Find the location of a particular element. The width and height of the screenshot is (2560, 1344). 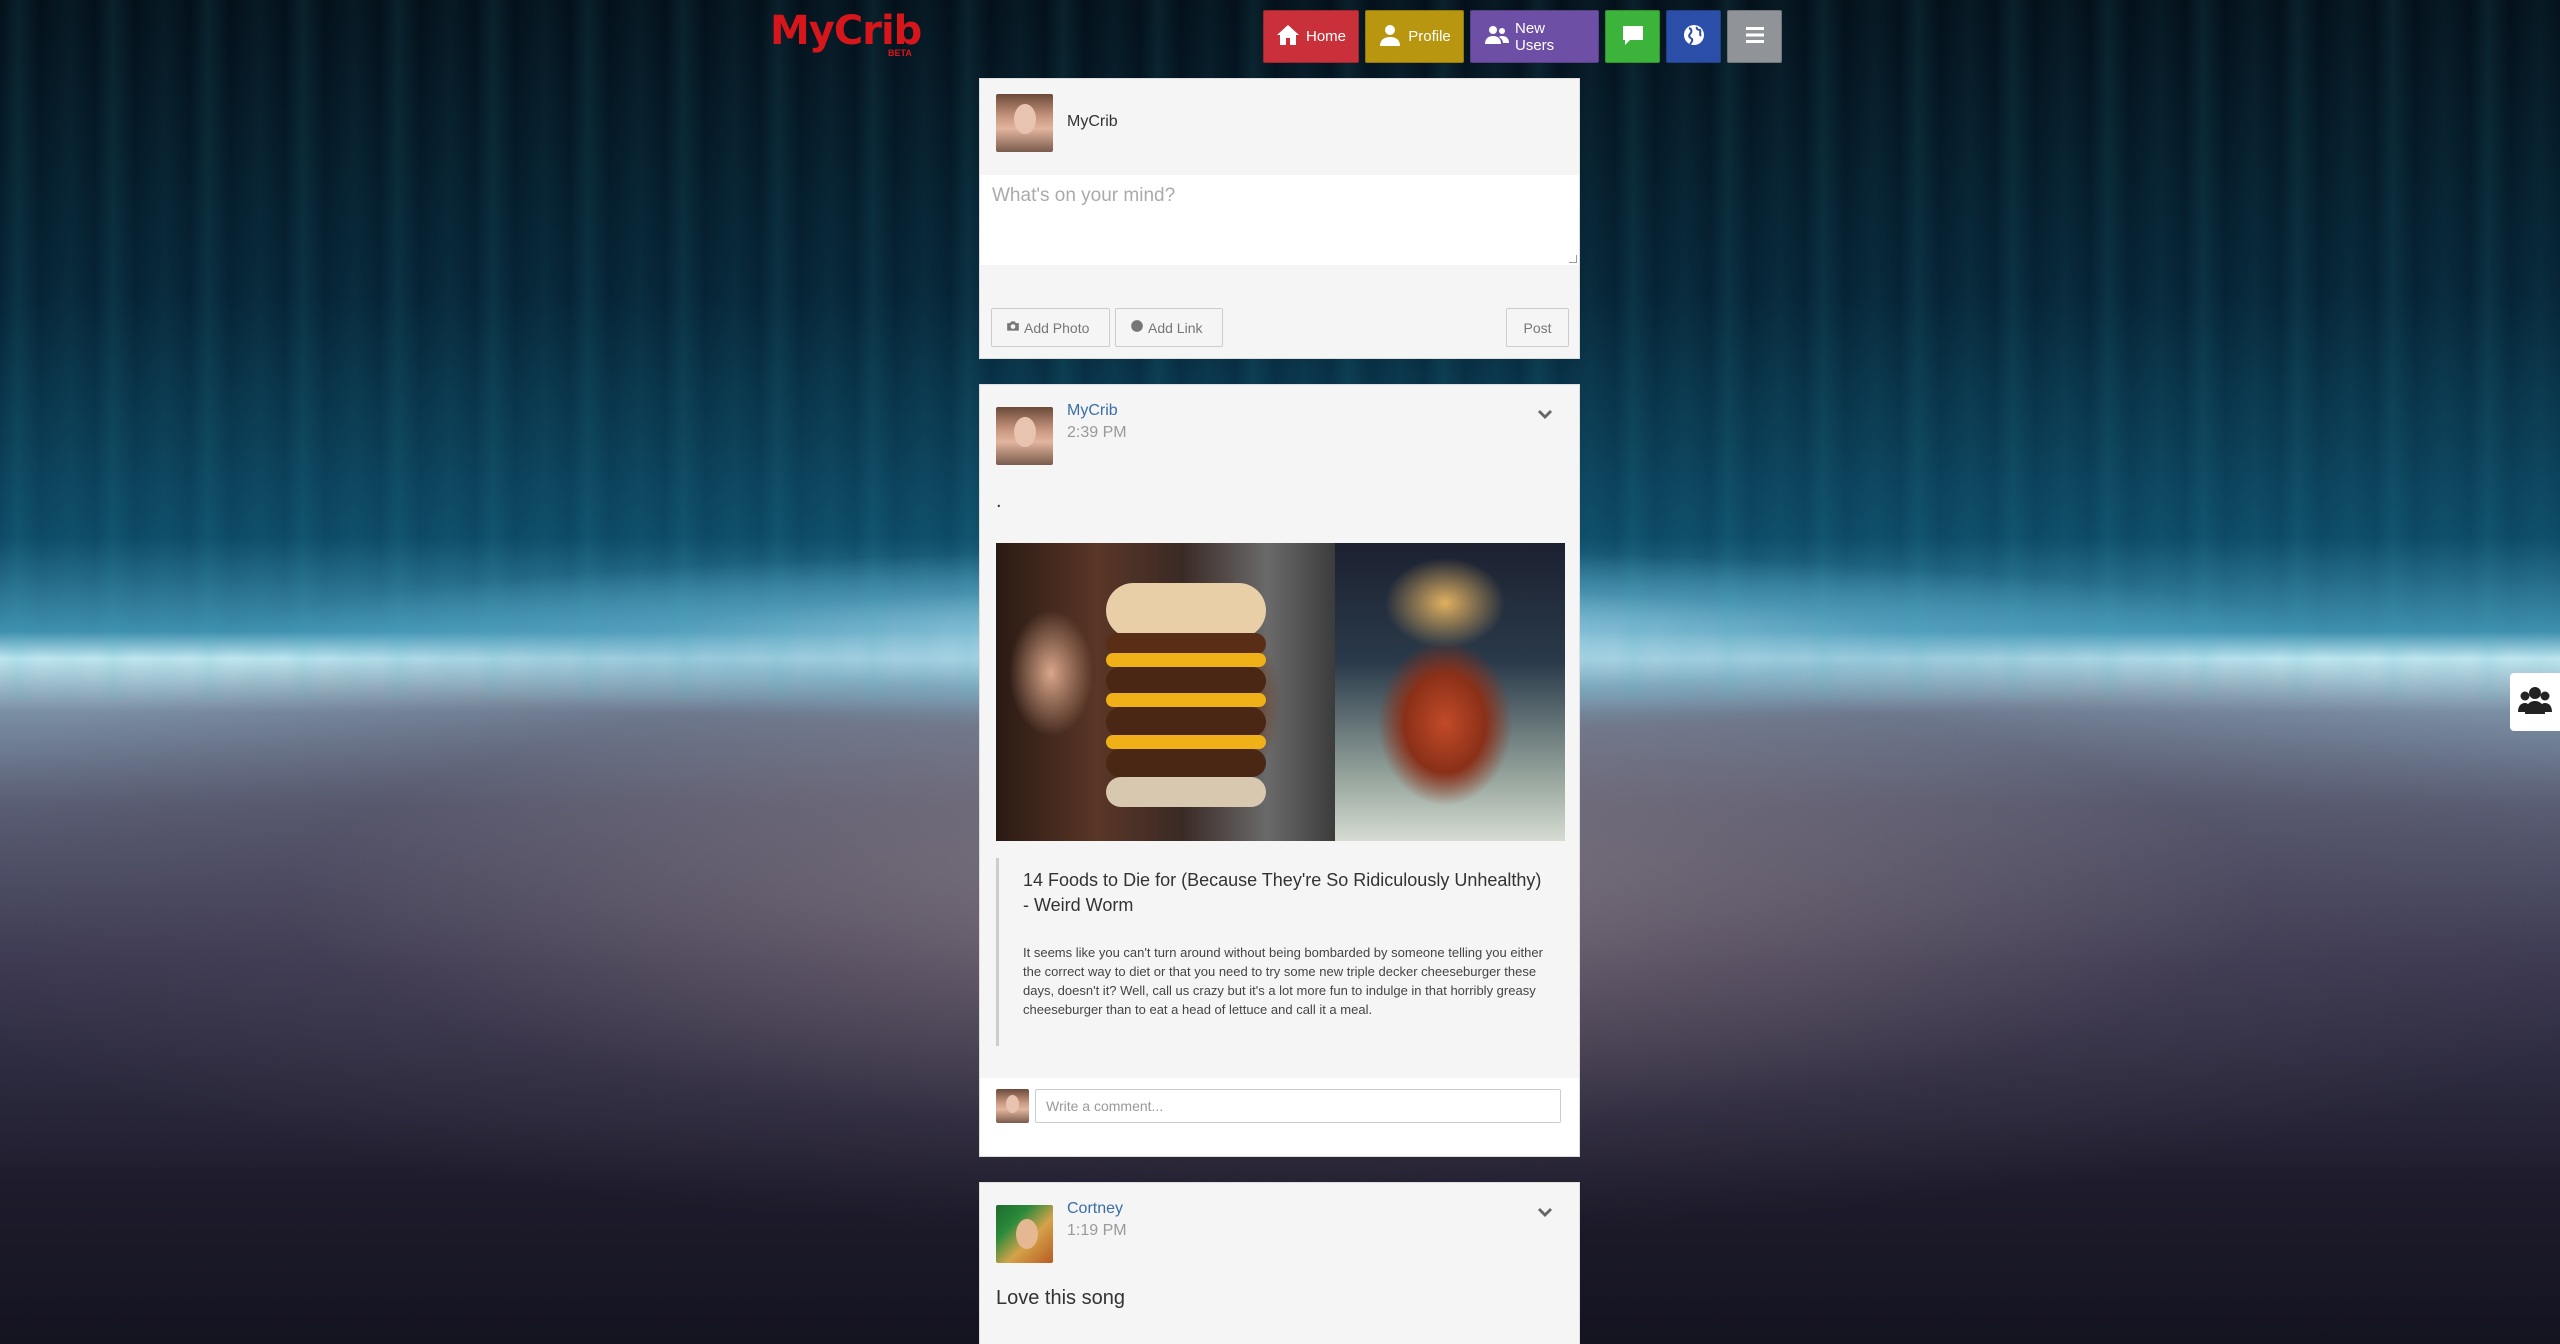

add-link-button: Add Link is located at coordinates (1169, 327).